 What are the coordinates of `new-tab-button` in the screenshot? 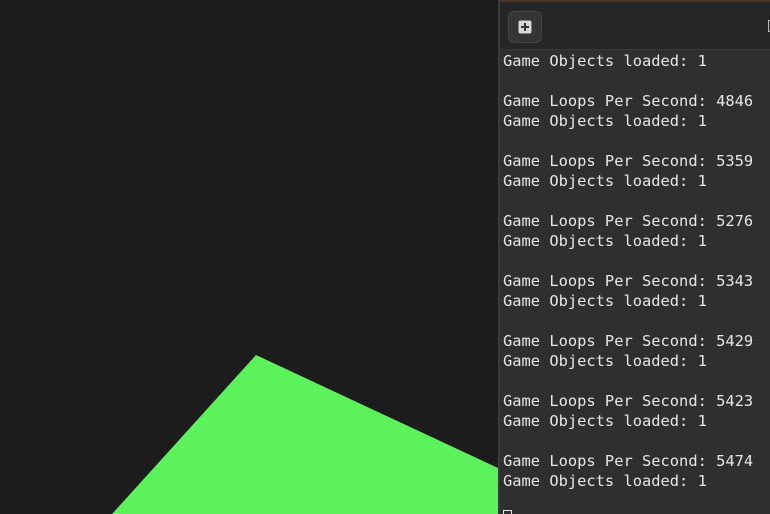 It's located at (525, 27).